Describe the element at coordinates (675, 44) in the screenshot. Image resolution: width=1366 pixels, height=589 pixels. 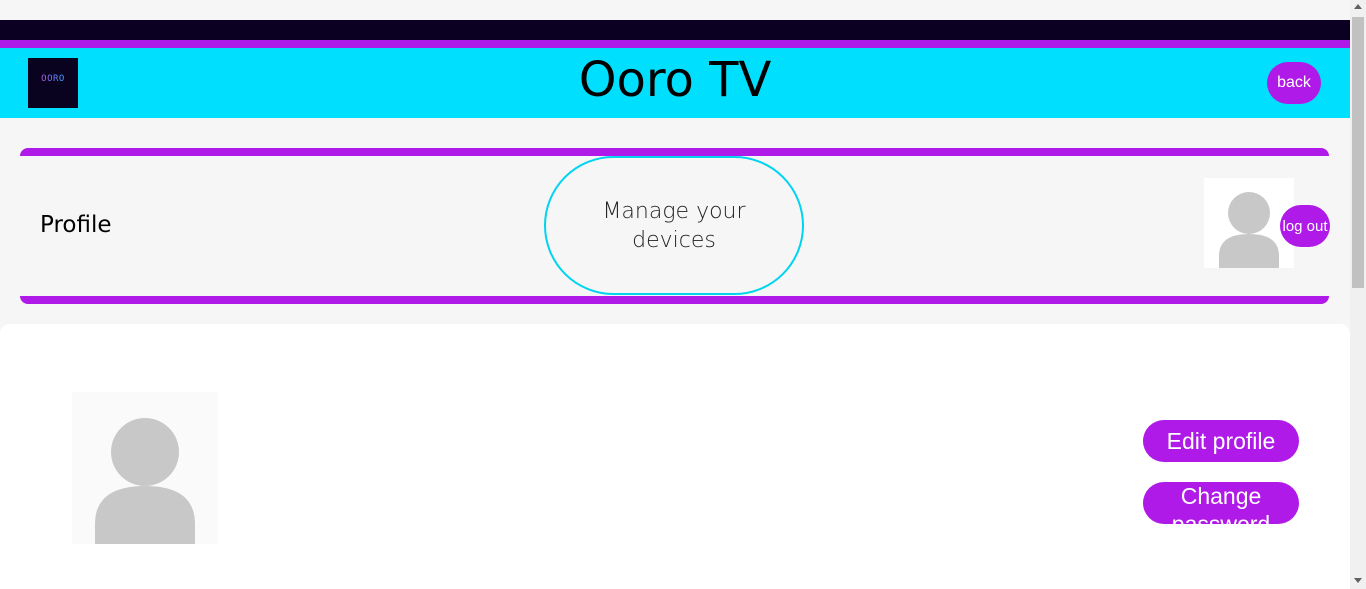
I see `top-accent-strip` at that location.